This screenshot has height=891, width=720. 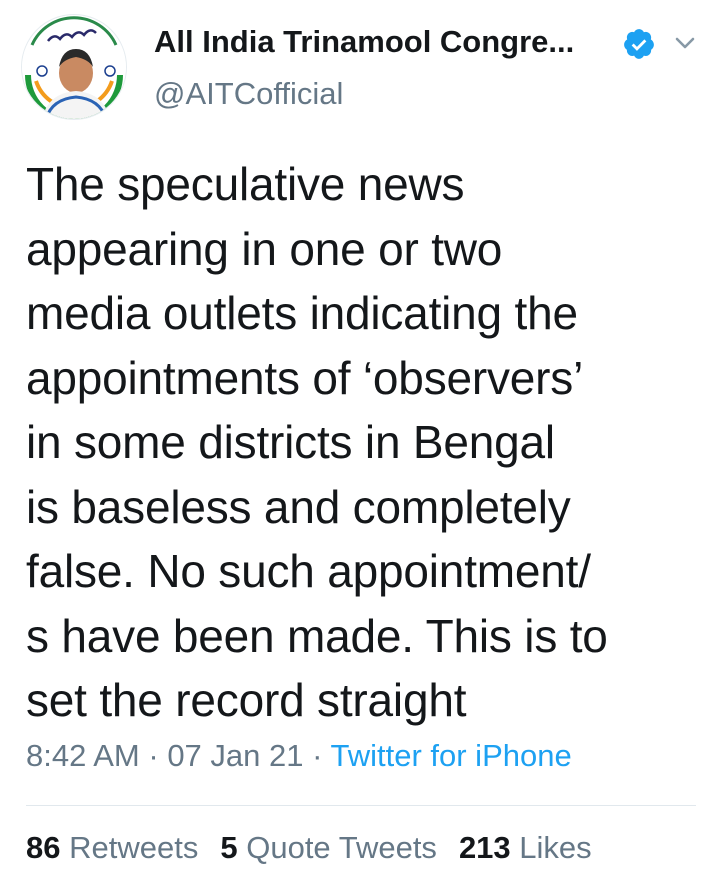 I want to click on profile-avatar-icon, so click(x=74, y=67).